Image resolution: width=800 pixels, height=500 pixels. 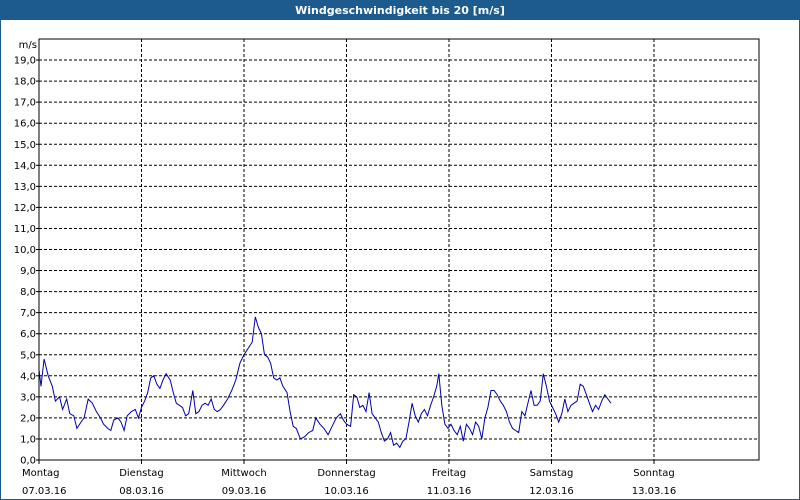 What do you see at coordinates (28, 397) in the screenshot?
I see `y-tick-label: 3,0` at bounding box center [28, 397].